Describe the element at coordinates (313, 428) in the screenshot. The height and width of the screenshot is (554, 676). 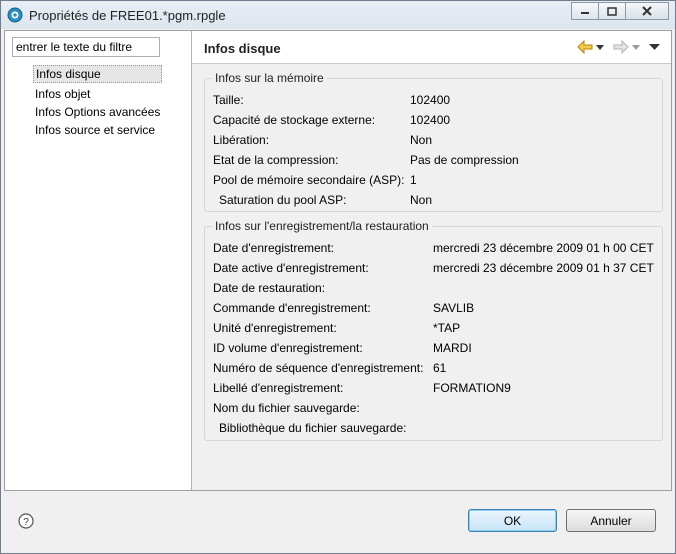
I see `save-file-library-label: Bibliothèque du fichier sauvegarde:` at that location.